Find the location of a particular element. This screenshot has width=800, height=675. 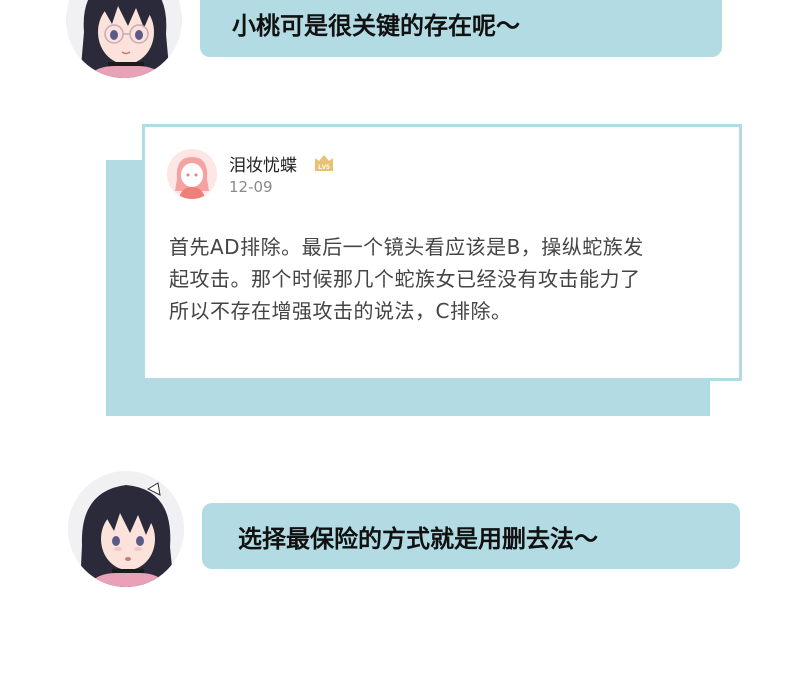

commenter-avatar is located at coordinates (192, 174).